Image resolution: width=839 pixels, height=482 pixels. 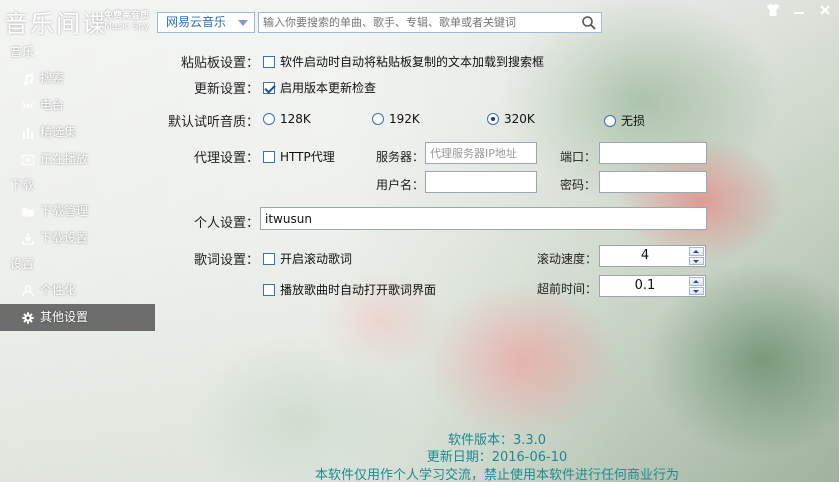 I want to click on proxy-port-input, so click(x=653, y=153).